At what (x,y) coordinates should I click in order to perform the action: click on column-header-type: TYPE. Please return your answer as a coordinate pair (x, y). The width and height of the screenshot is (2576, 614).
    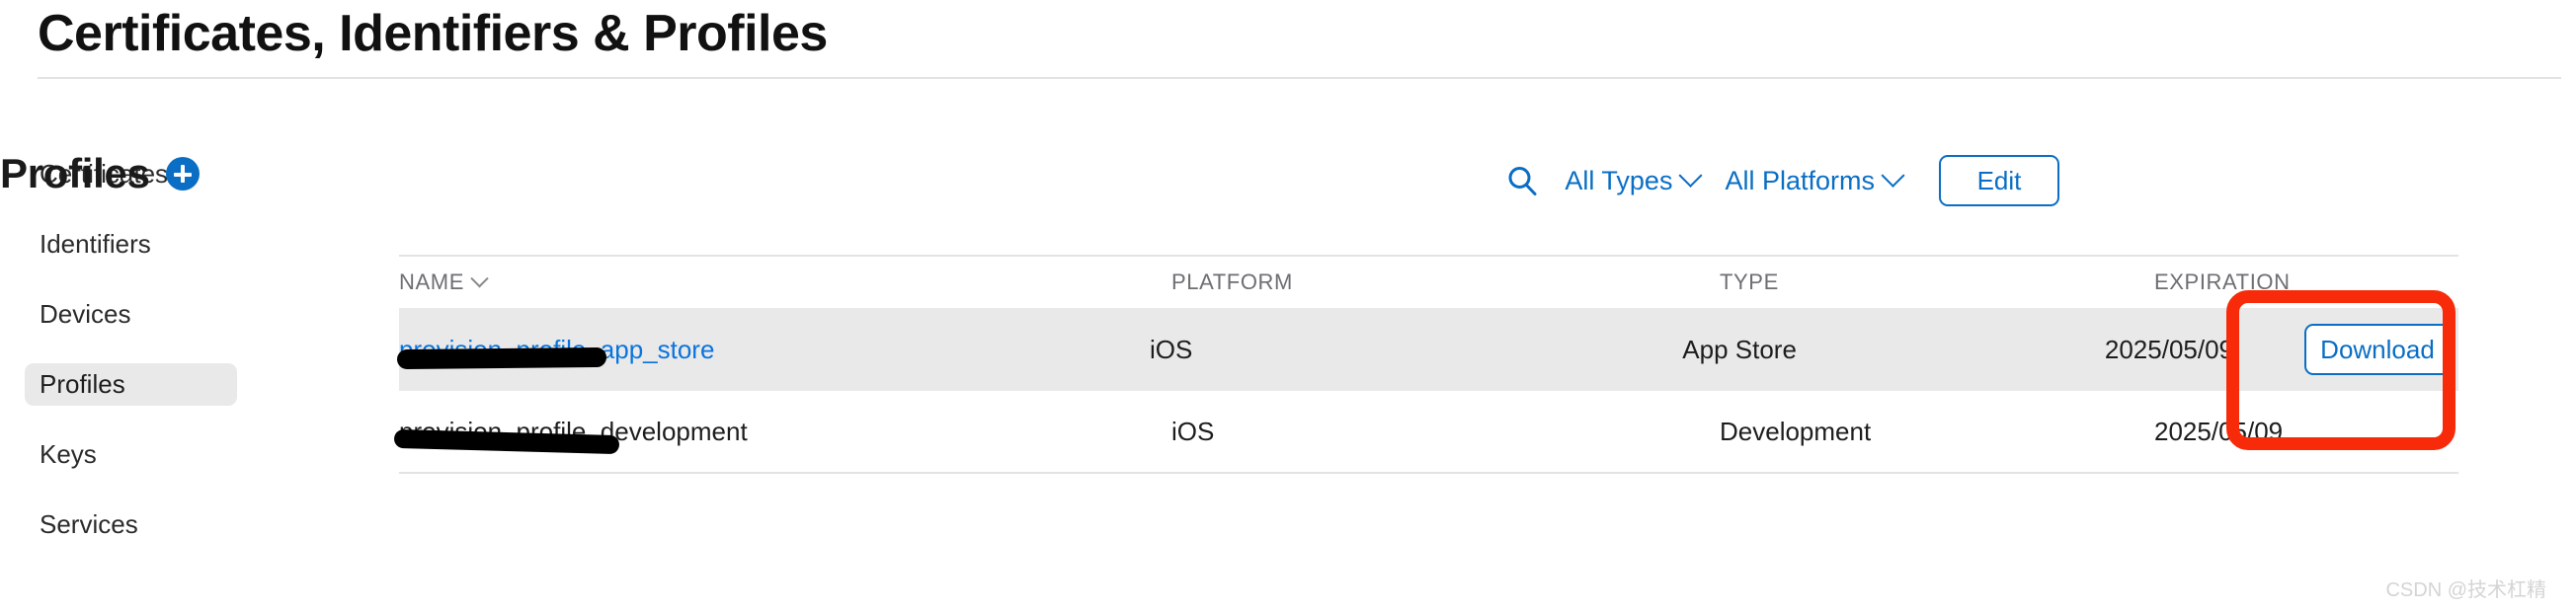
    Looking at the image, I should click on (1749, 281).